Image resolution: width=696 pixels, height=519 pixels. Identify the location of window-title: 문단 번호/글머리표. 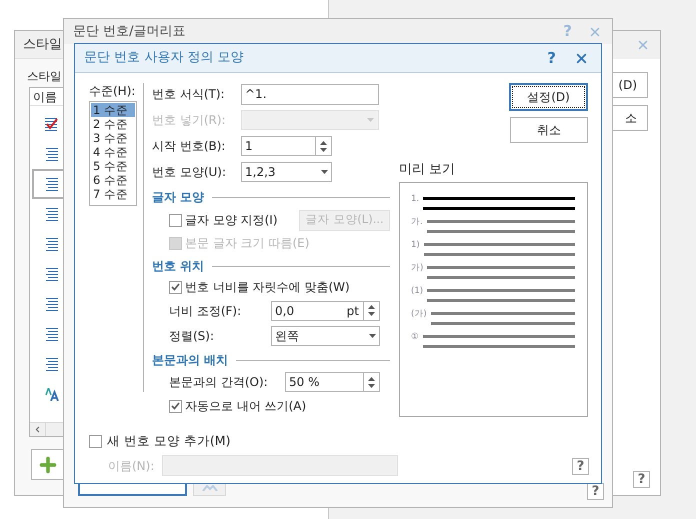
(129, 31).